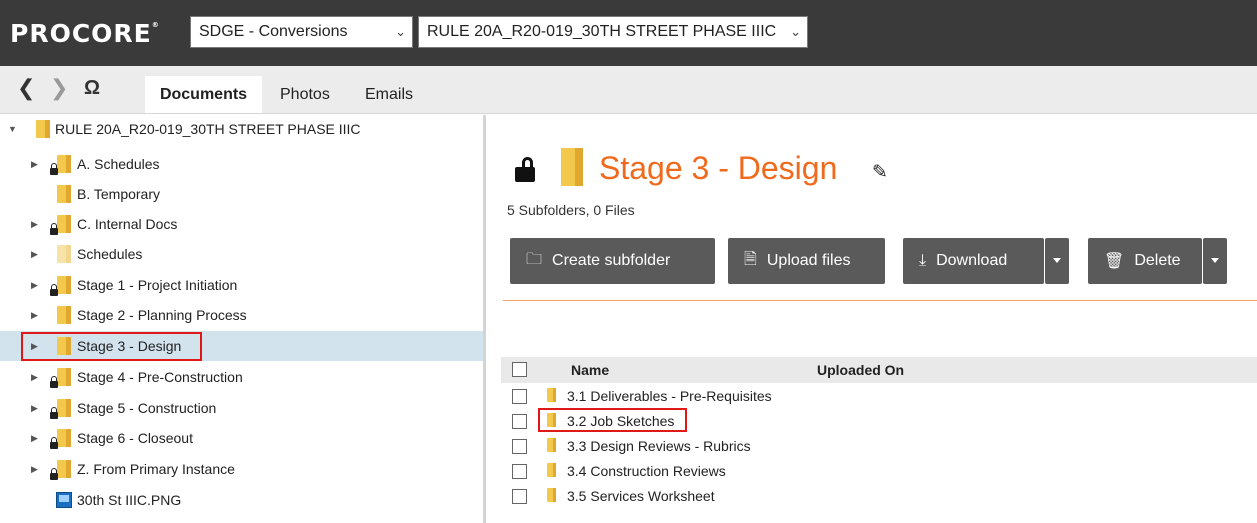  What do you see at coordinates (527, 170) in the screenshot?
I see `unlock-icon` at bounding box center [527, 170].